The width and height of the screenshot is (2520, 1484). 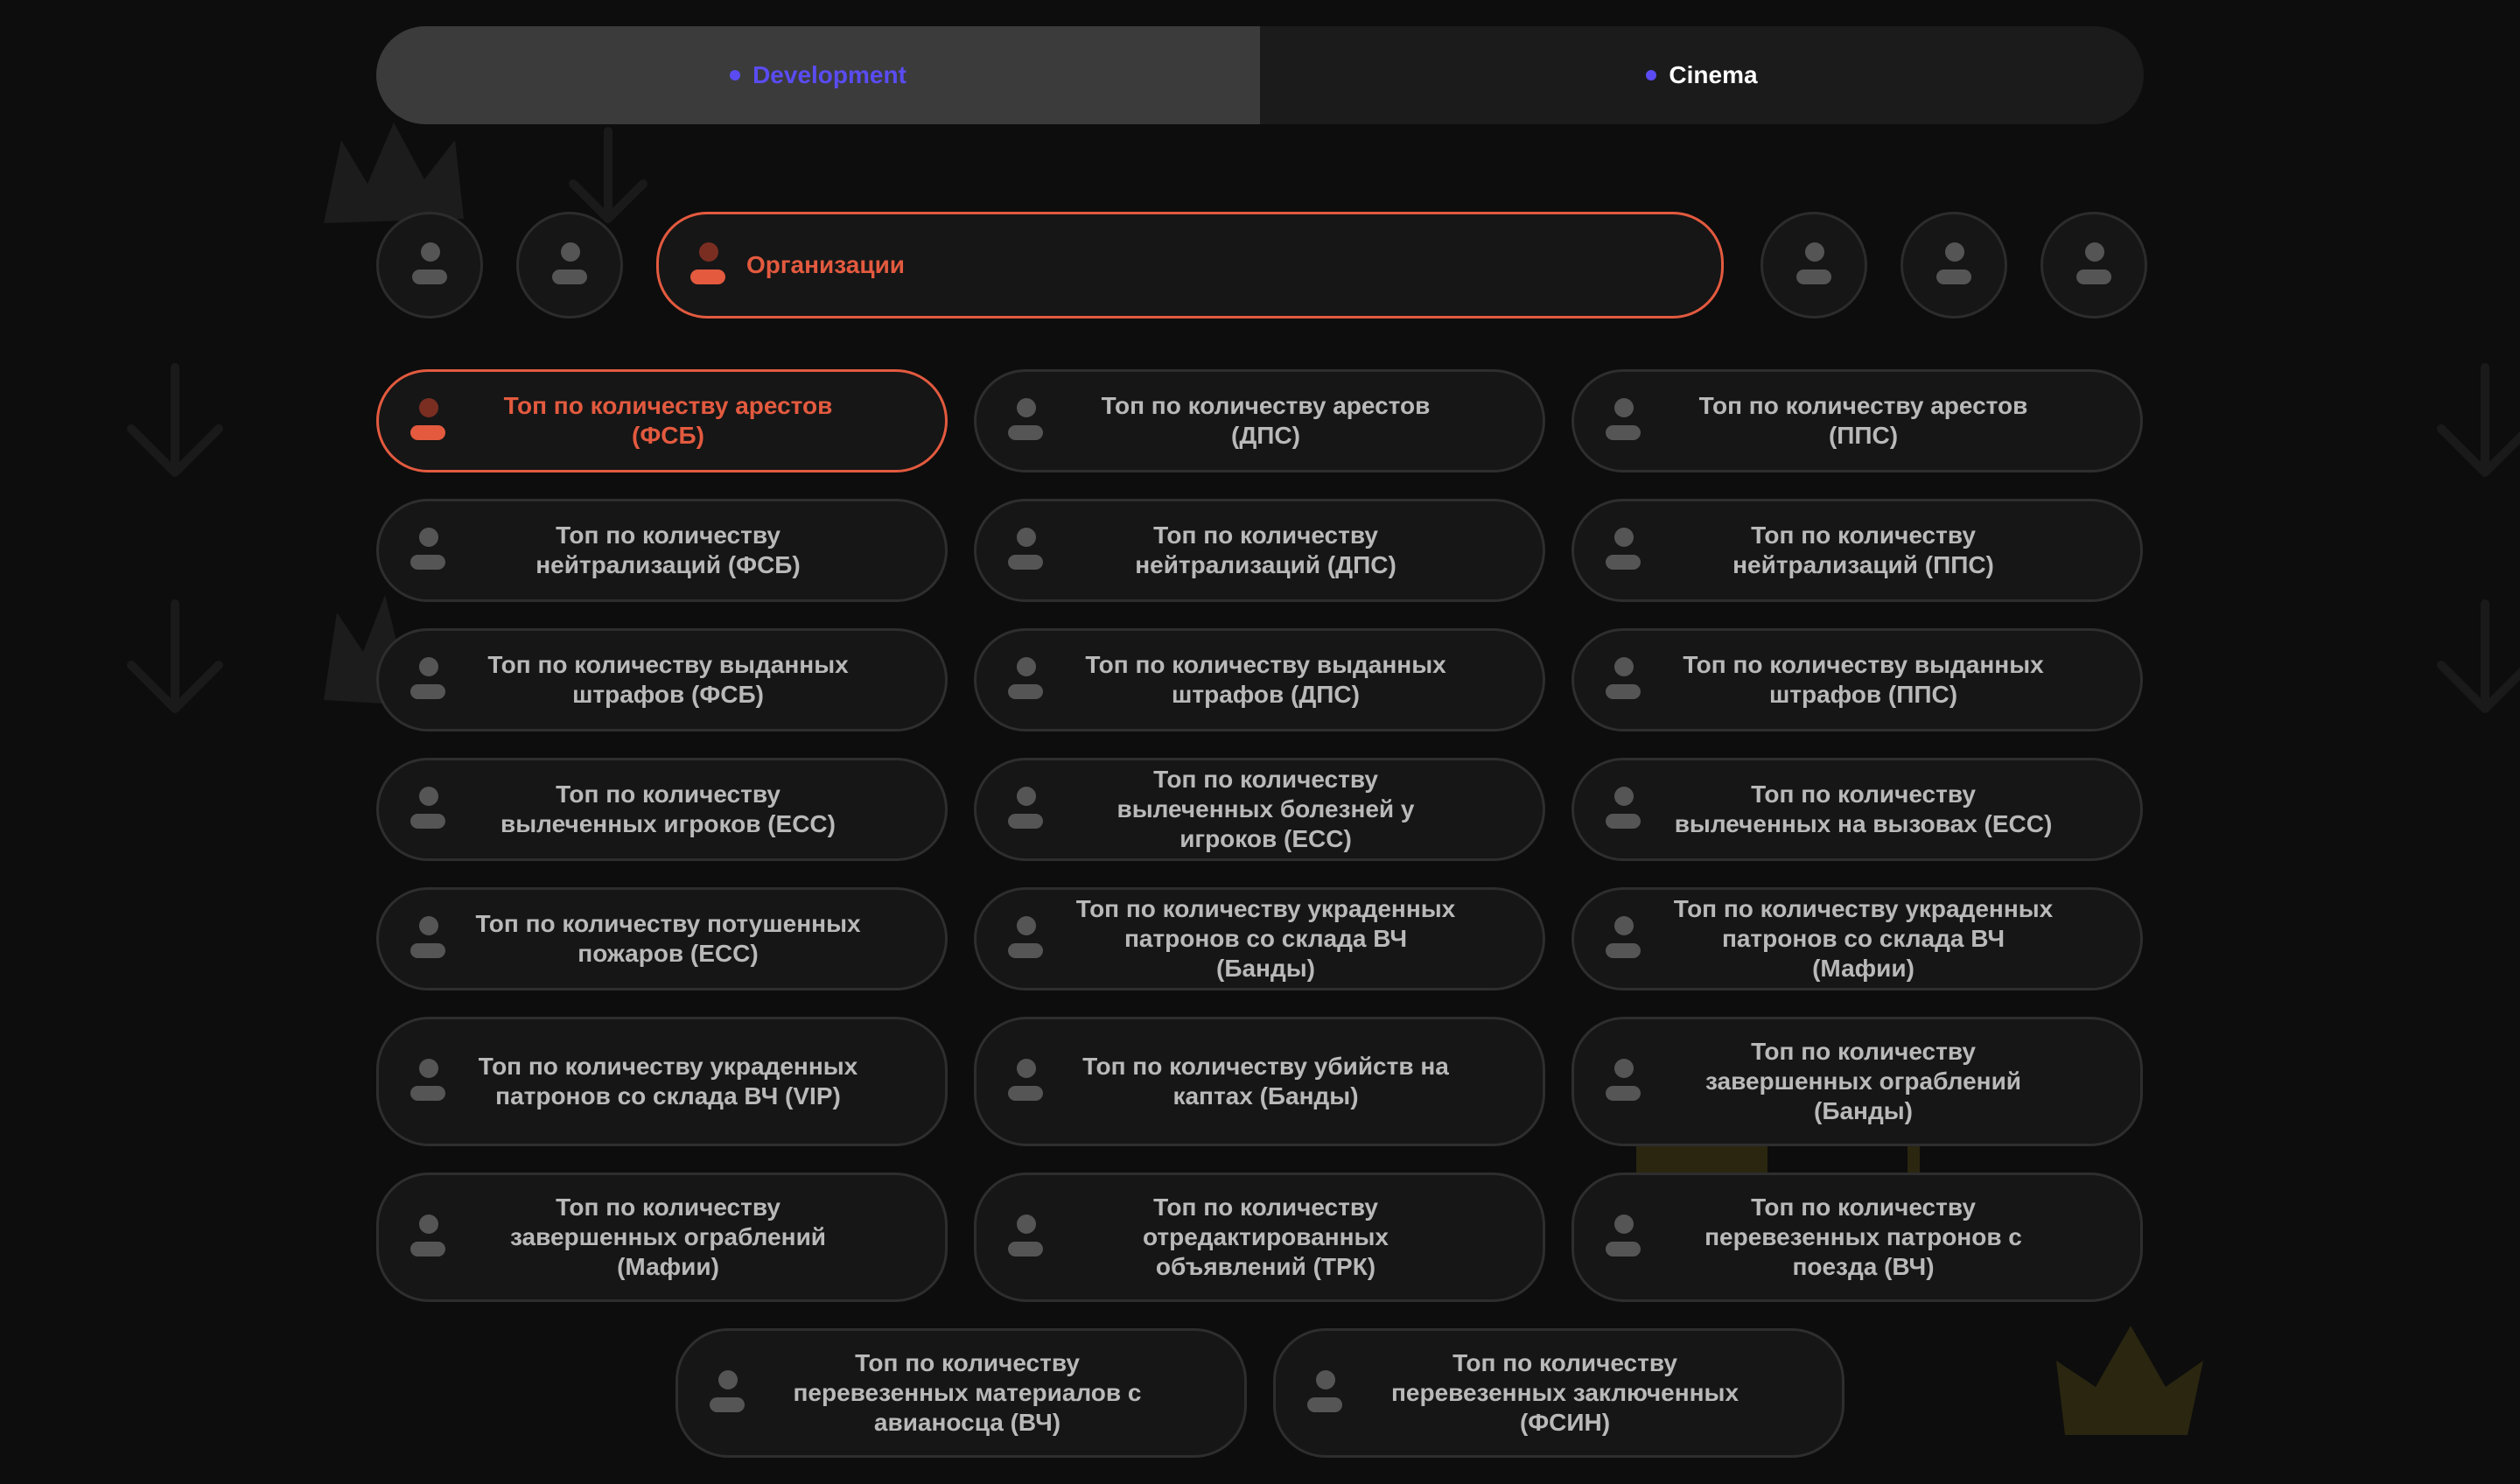 I want to click on tab-label: Development, so click(x=829, y=74).